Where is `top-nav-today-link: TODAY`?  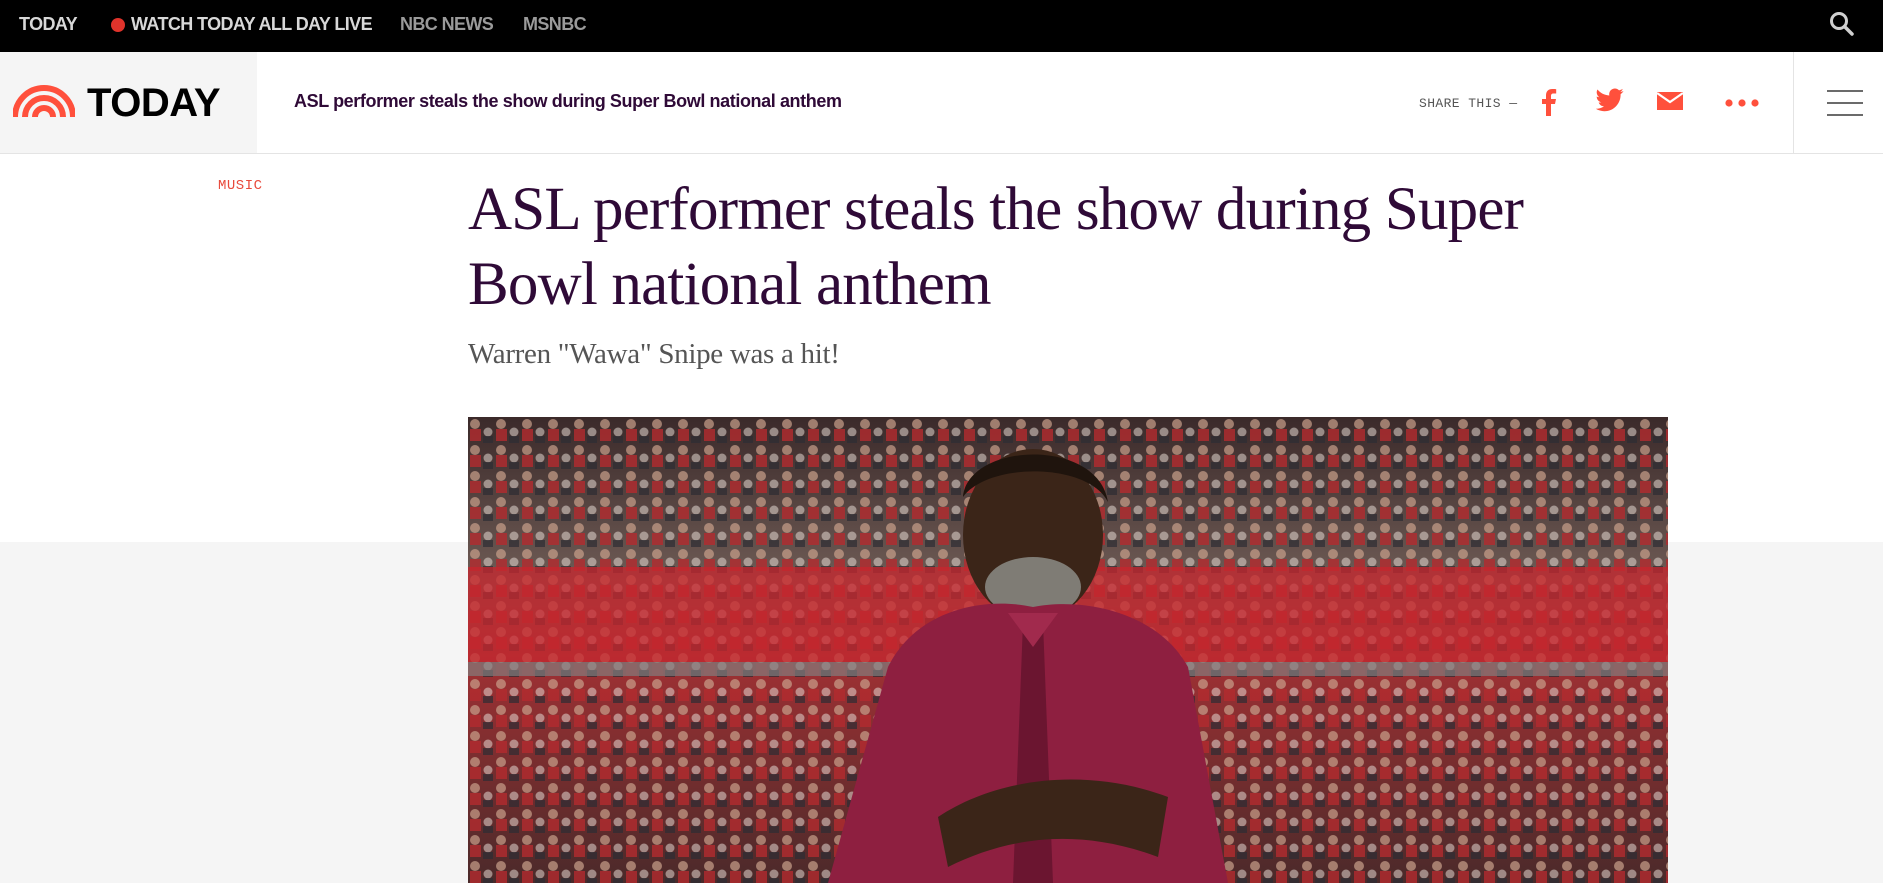
top-nav-today-link: TODAY is located at coordinates (48, 24).